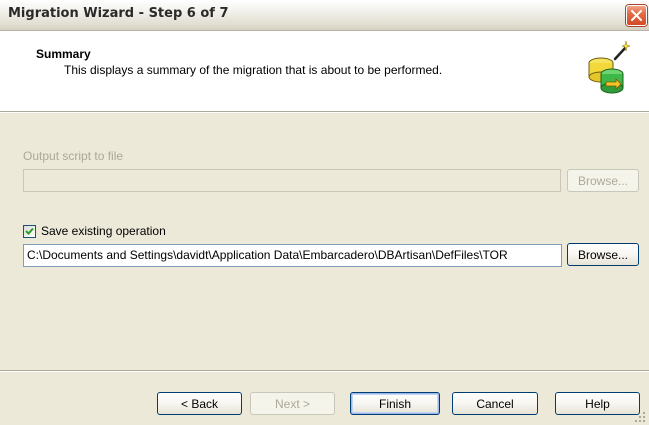  I want to click on save-operation-row: Save existing operation, so click(94, 231).